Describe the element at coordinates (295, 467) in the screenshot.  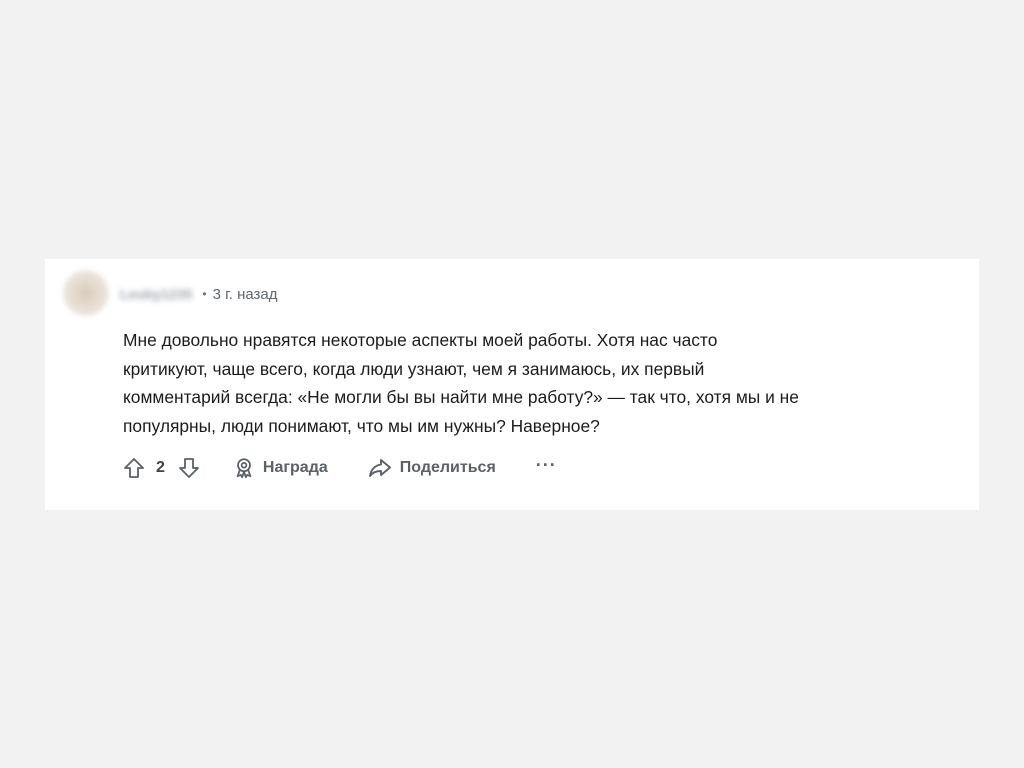
I see `award-label: Награда` at that location.